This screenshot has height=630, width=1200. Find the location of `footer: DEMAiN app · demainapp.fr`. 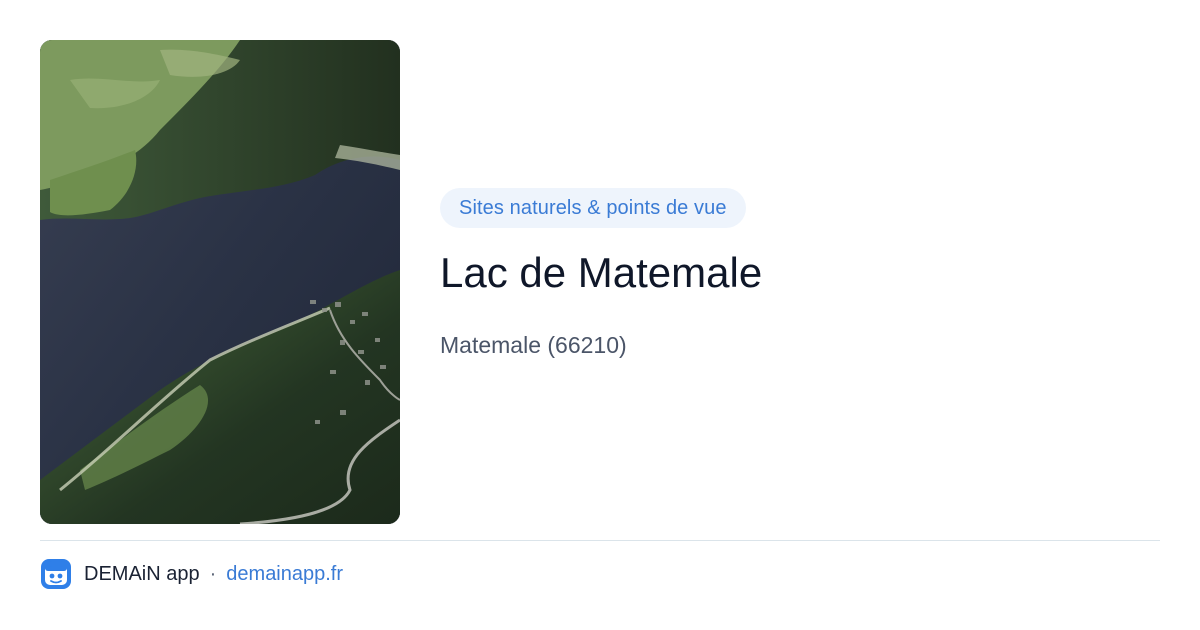

footer: DEMAiN app · demainapp.fr is located at coordinates (191, 574).